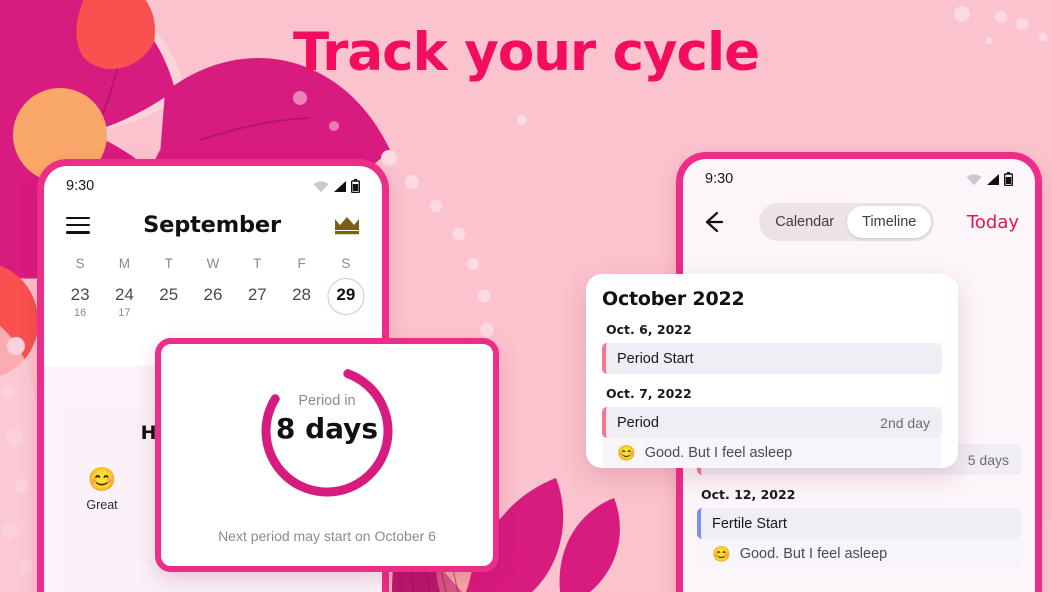 This screenshot has width=1052, height=592. What do you see at coordinates (889, 222) in the screenshot?
I see `tab-timeline: Timeline` at bounding box center [889, 222].